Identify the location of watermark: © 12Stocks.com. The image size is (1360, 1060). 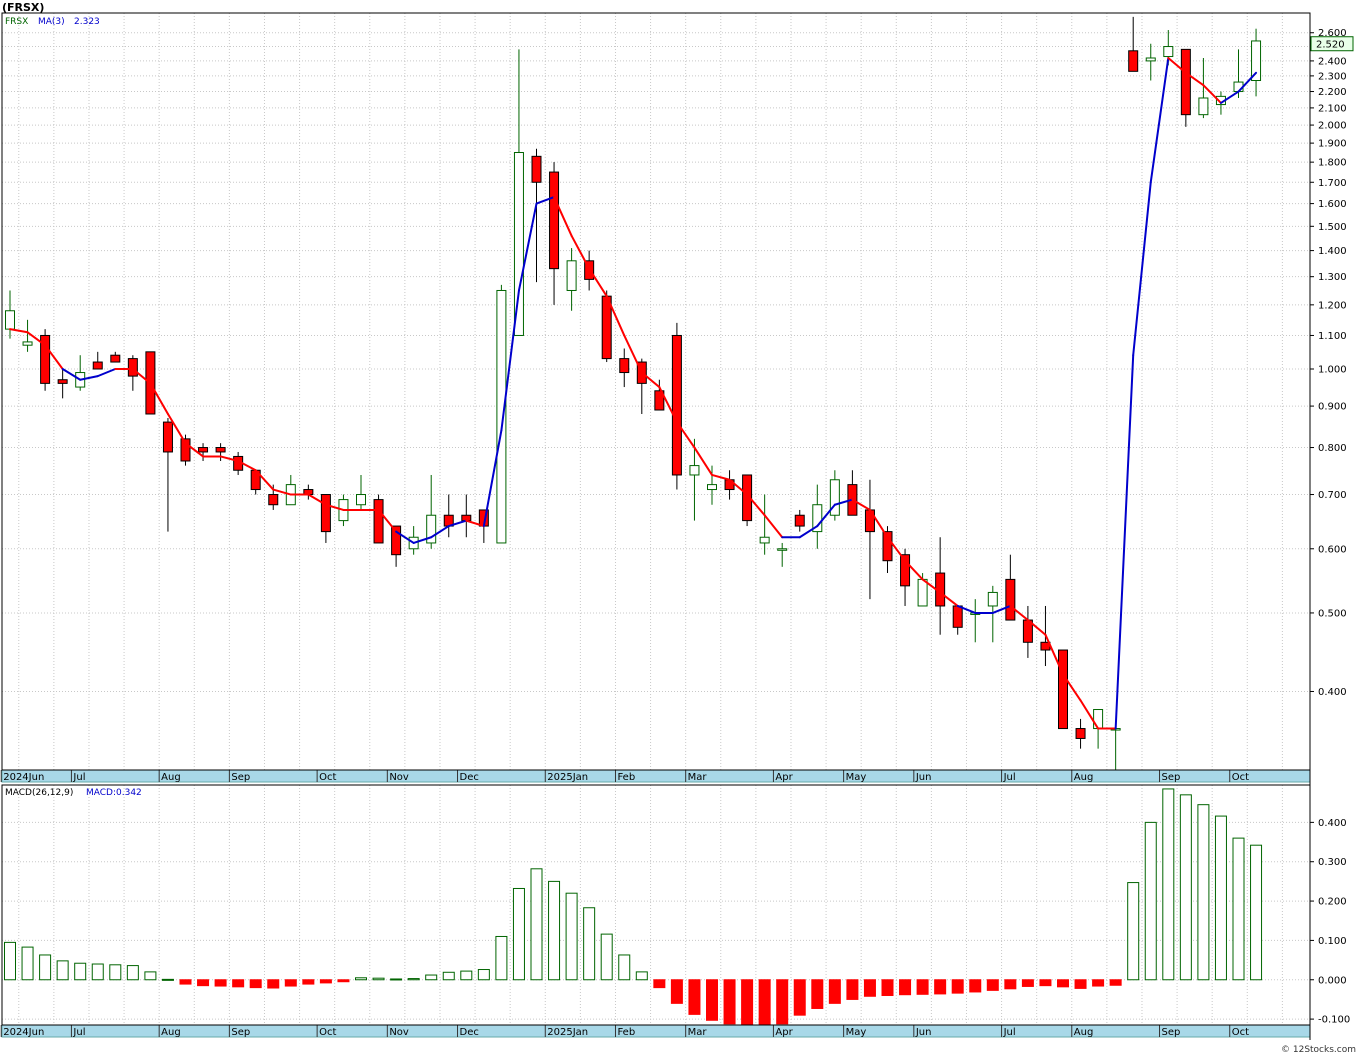
(1318, 1050).